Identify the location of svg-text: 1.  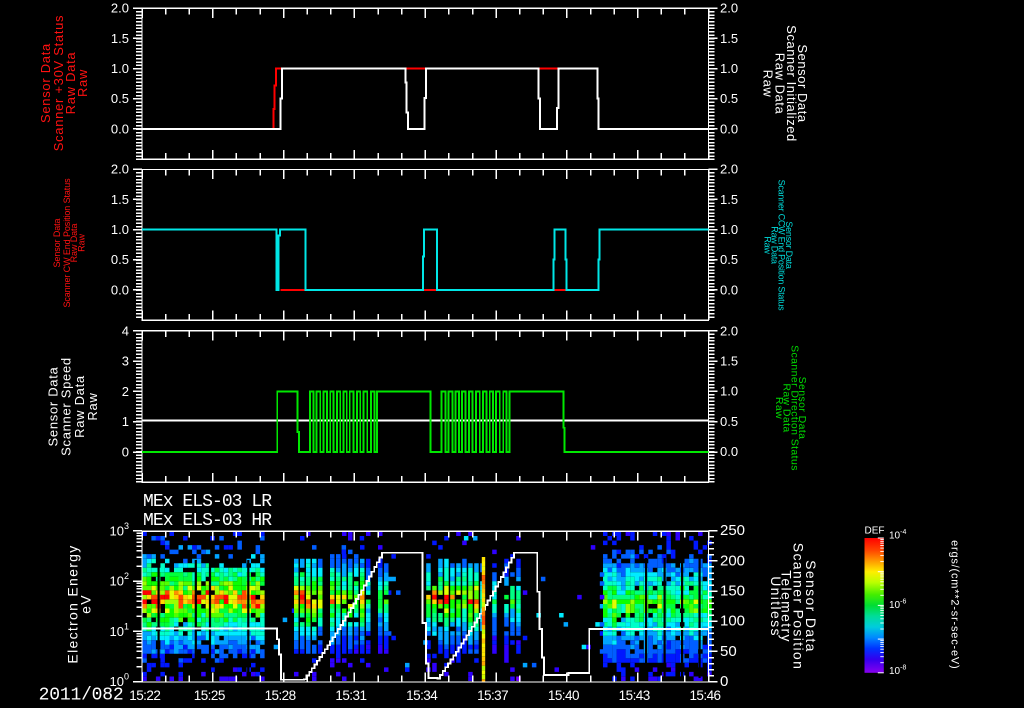
(125, 421).